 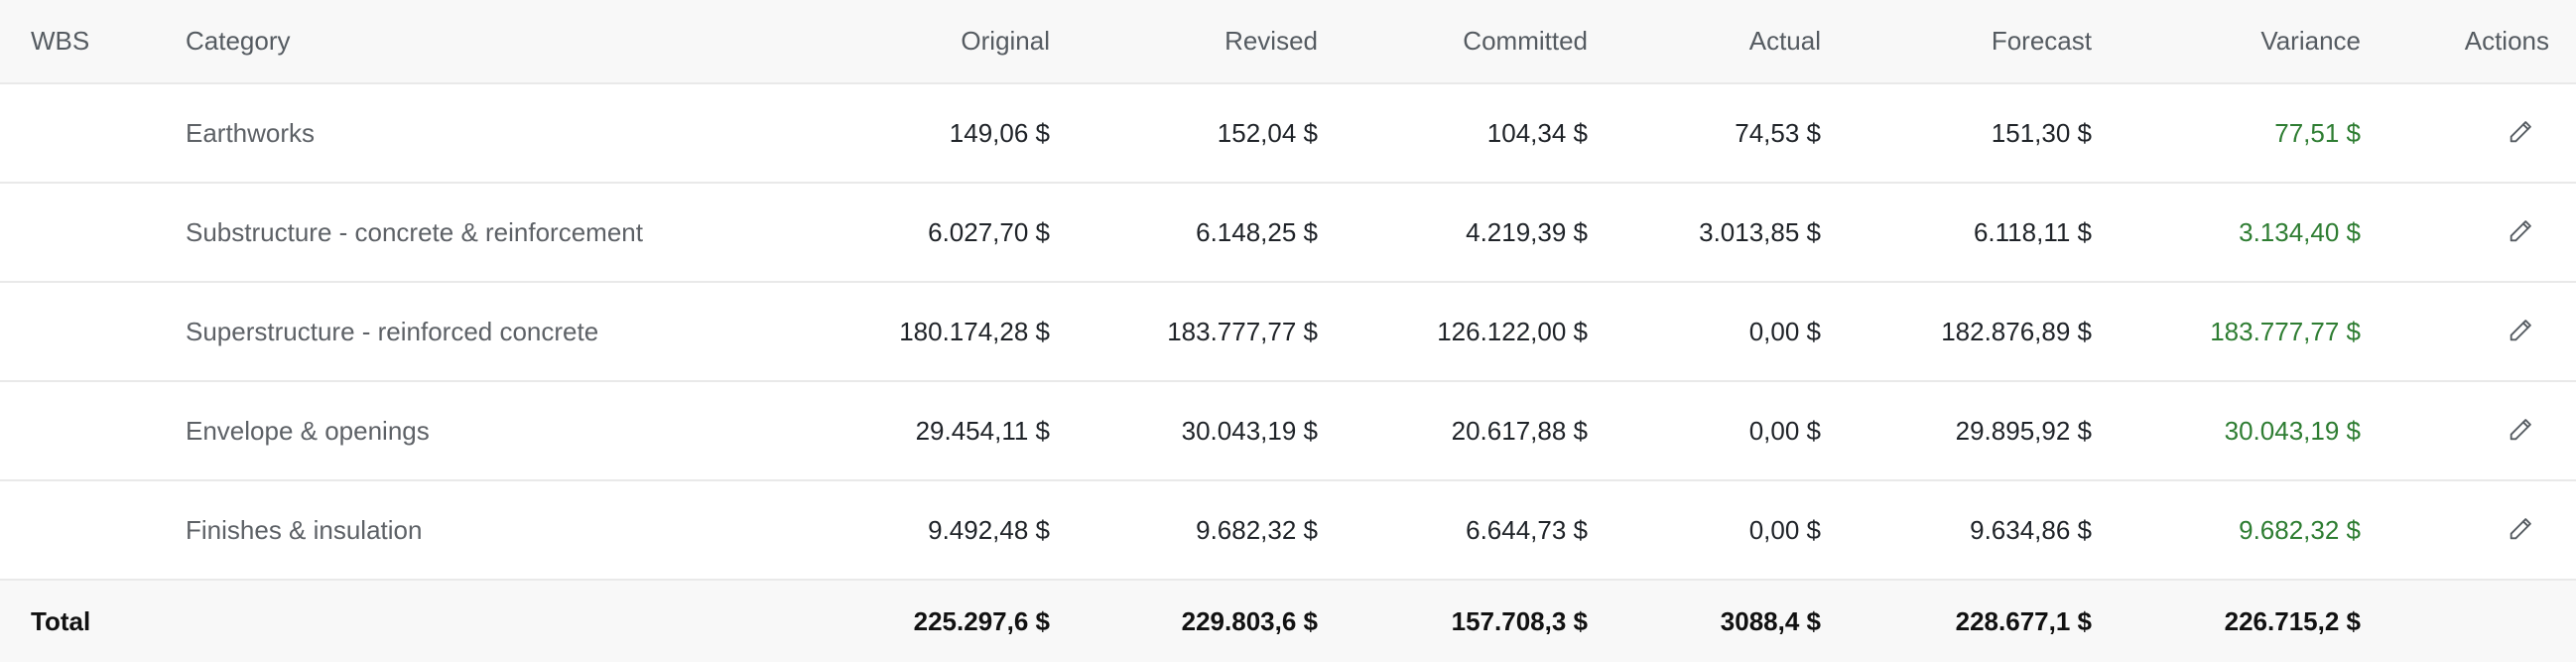 I want to click on total-original: 225.297,6 $, so click(x=982, y=620).